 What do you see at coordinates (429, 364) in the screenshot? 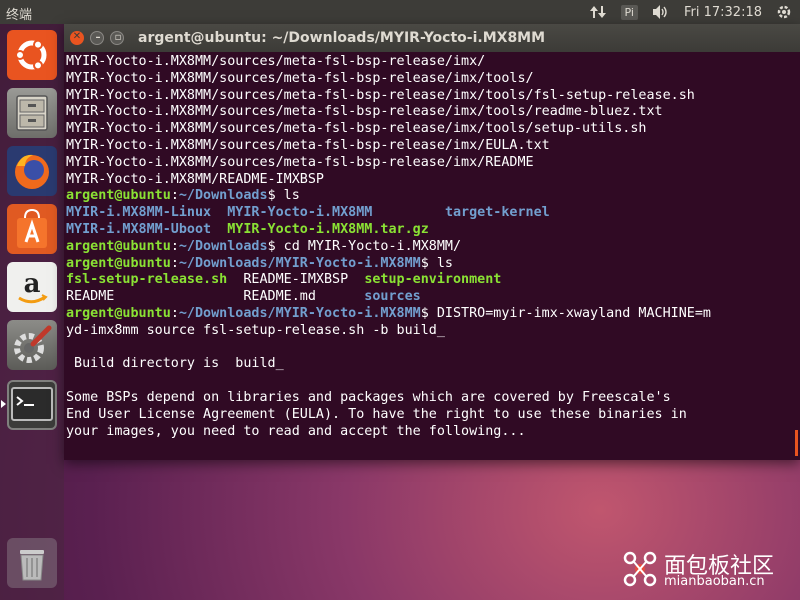
I see `terminal-line: Build directory is build_` at bounding box center [429, 364].